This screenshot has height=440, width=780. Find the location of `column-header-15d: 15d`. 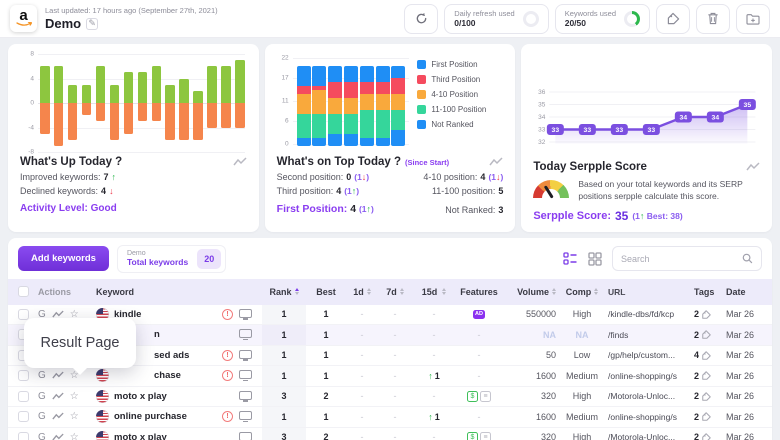

column-header-15d: 15d is located at coordinates (434, 292).